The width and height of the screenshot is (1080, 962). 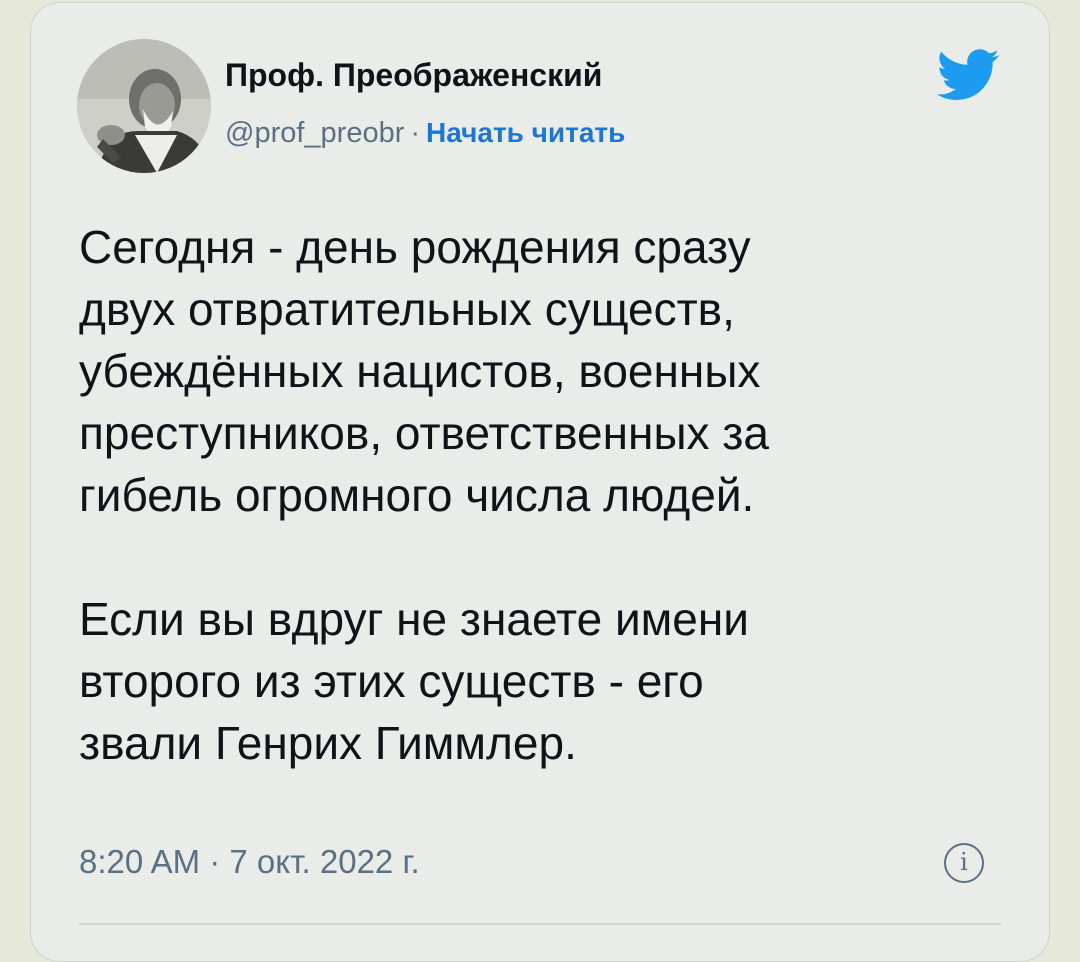 I want to click on info-icon: i, so click(x=964, y=863).